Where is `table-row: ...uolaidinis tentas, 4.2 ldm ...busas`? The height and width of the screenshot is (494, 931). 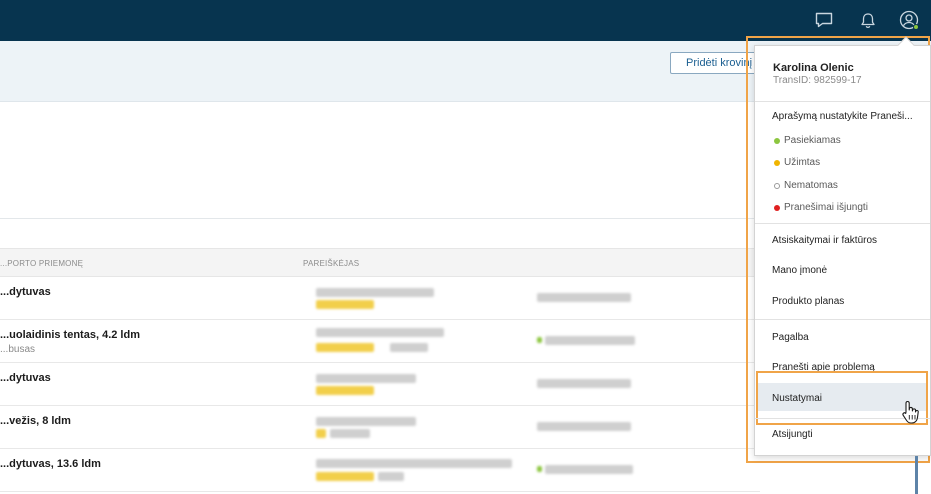 table-row: ...uolaidinis tentas, 4.2 ldm ...busas is located at coordinates (380, 341).